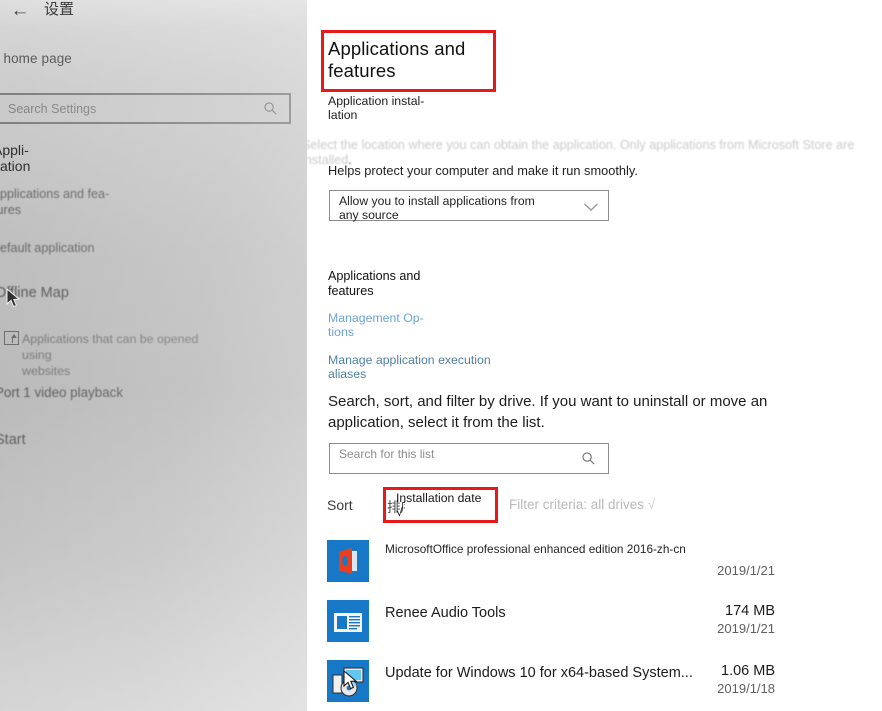  I want to click on sort-label: Sort, so click(340, 505).